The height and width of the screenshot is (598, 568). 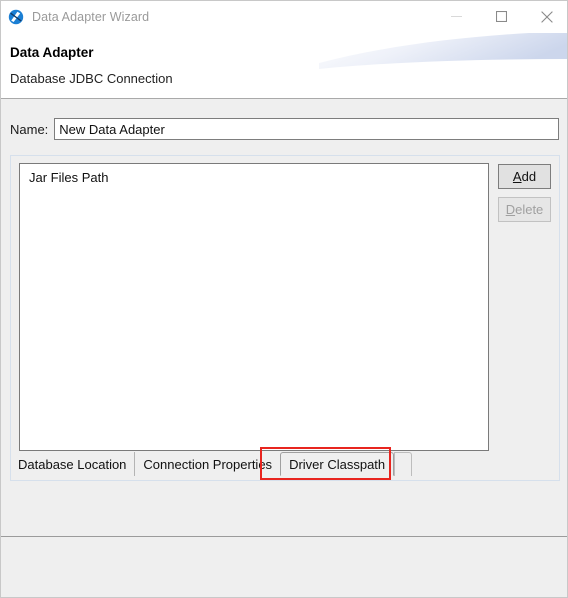 I want to click on delete-button: Delete, so click(x=524, y=209).